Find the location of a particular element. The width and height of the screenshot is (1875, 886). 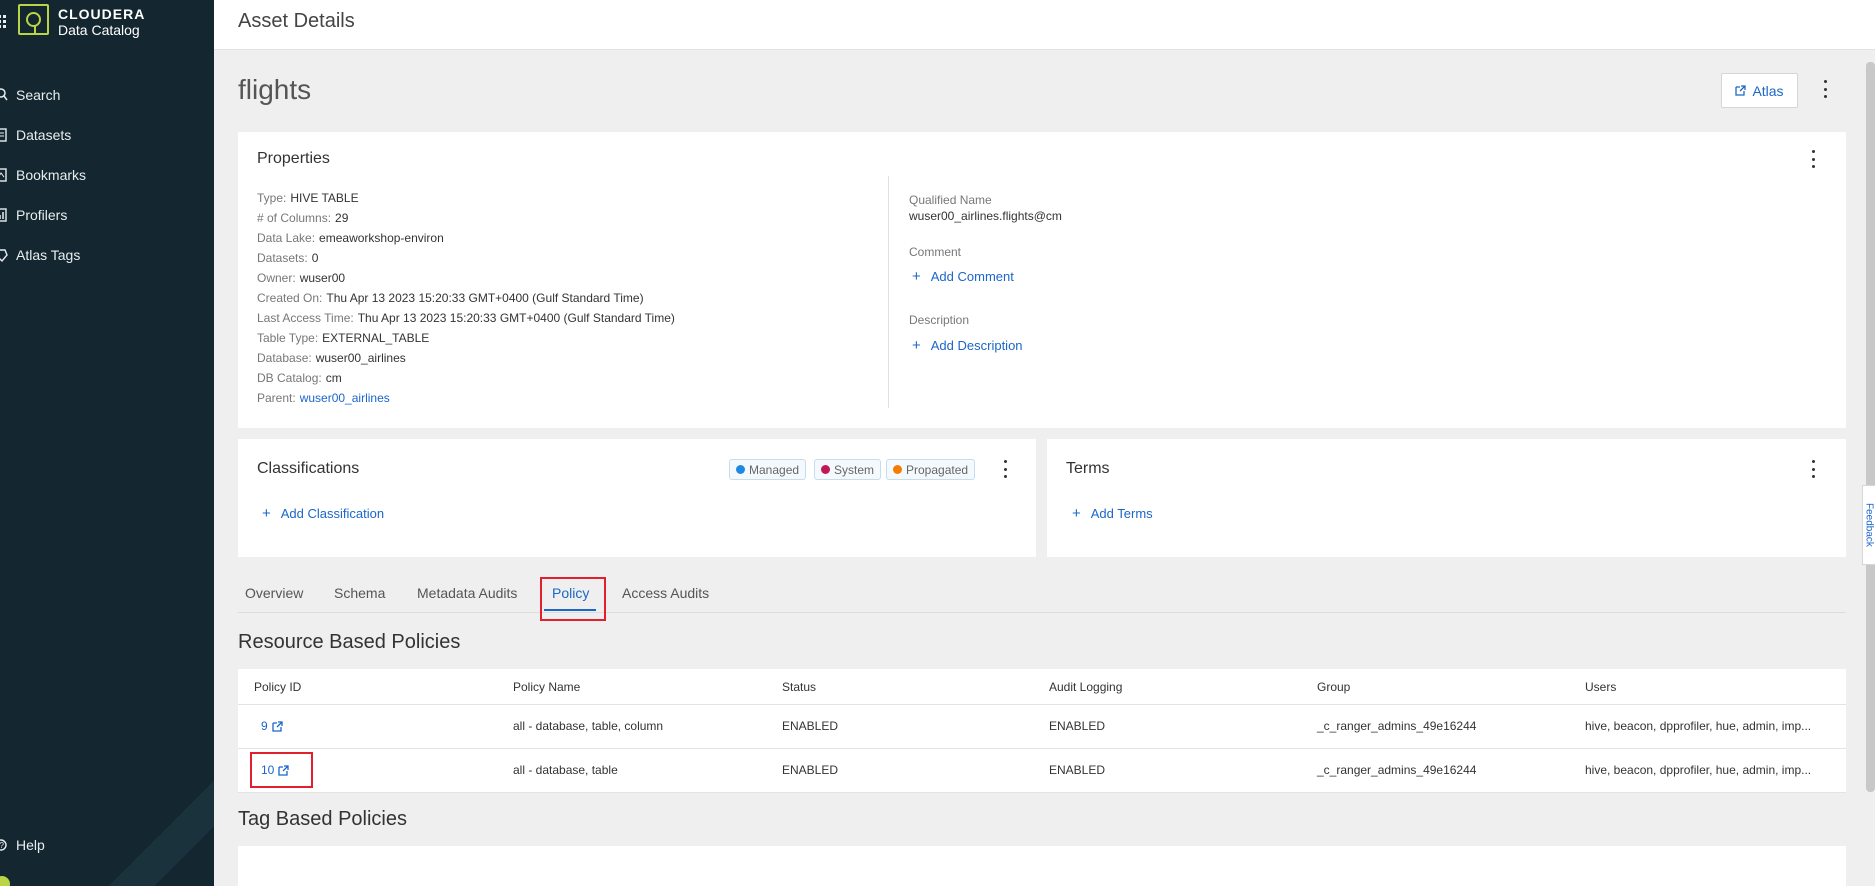

property-table-type: Table Type: EXTERNAL_TABLE is located at coordinates (343, 338).